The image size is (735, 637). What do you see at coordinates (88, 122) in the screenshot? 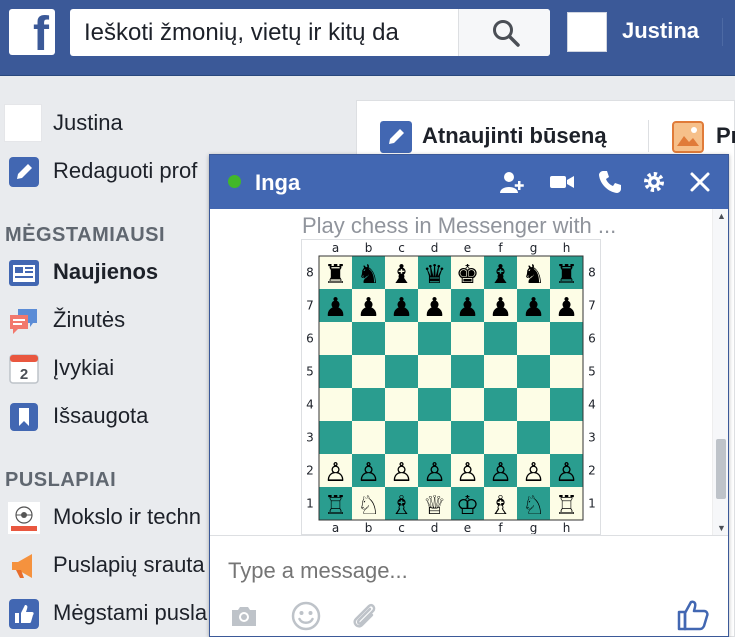
I see `sidebar-item-label: Justina` at bounding box center [88, 122].